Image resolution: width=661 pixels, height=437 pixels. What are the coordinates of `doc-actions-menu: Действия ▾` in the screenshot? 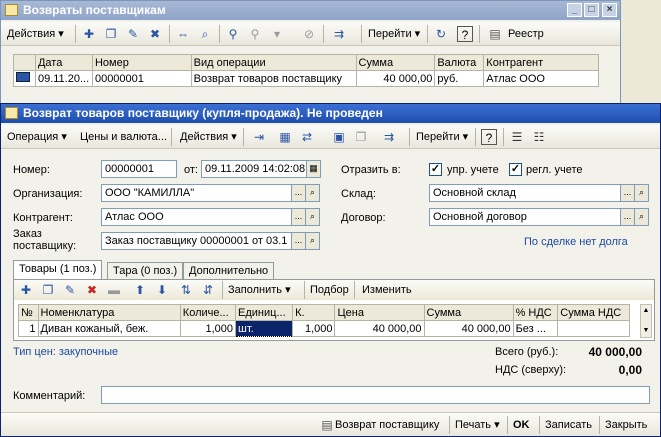 It's located at (208, 137).